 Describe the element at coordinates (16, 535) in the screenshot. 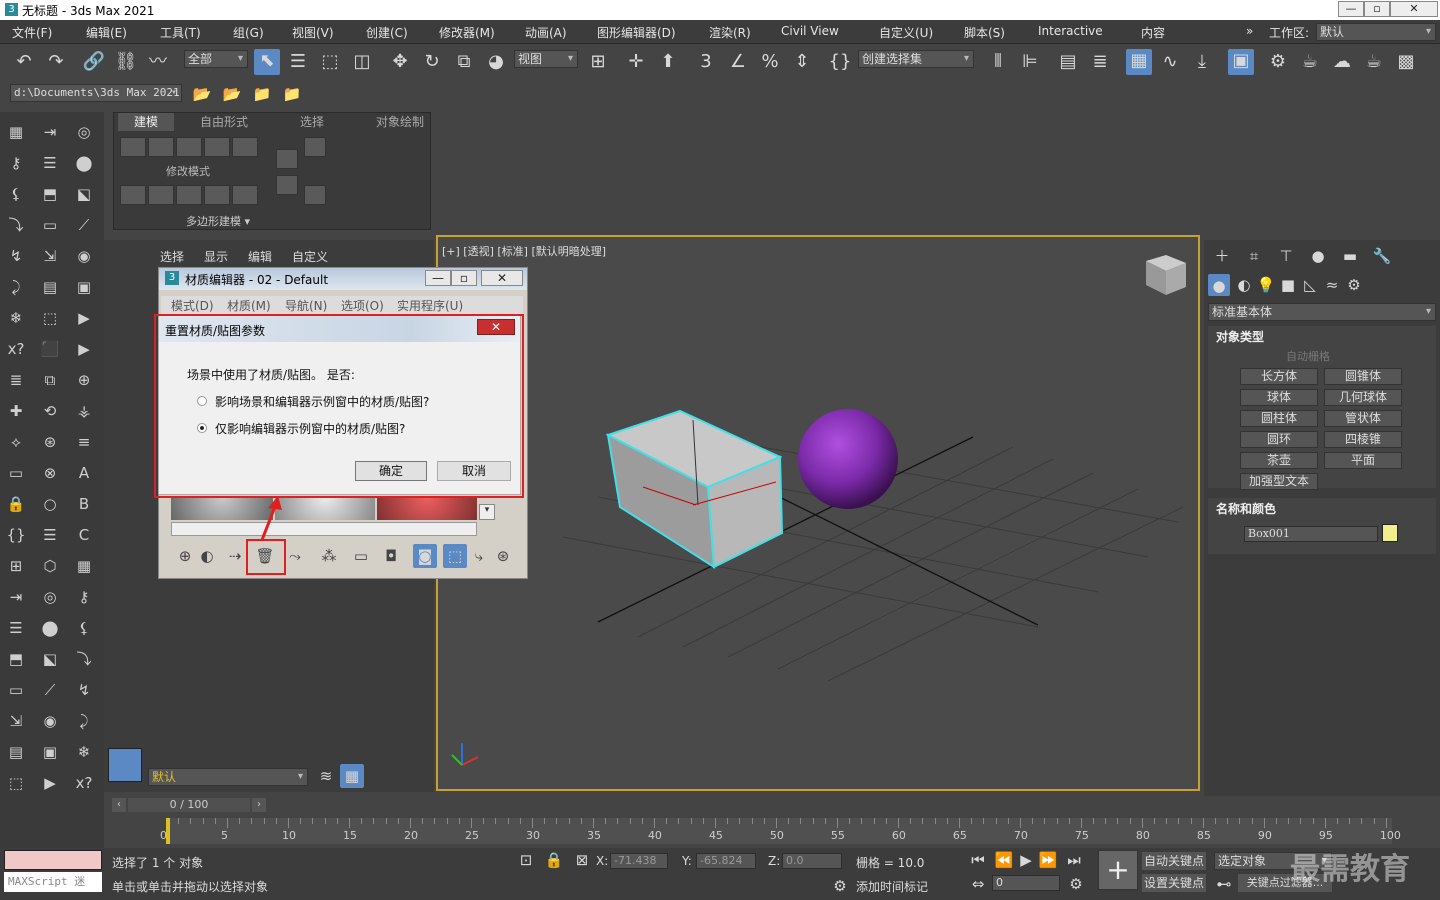

I see `left-tool-39-icon: {}` at that location.